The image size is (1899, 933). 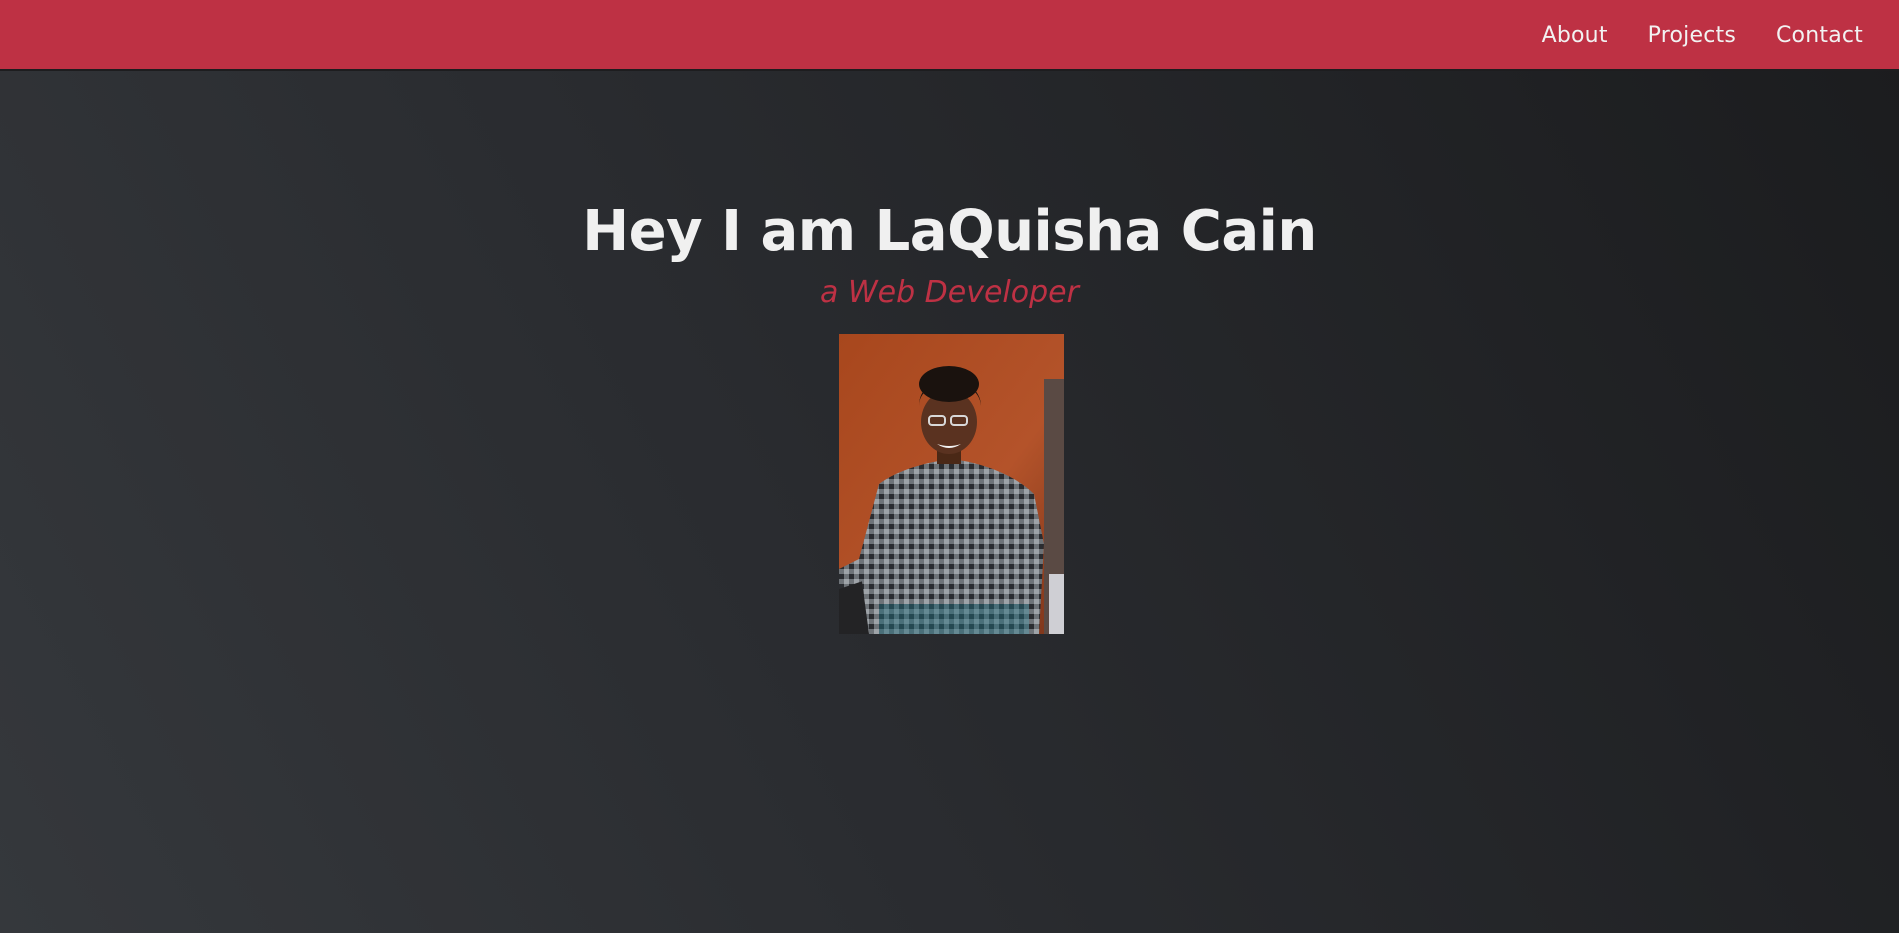 What do you see at coordinates (1692, 35) in the screenshot?
I see `nav-link-projects: Projects` at bounding box center [1692, 35].